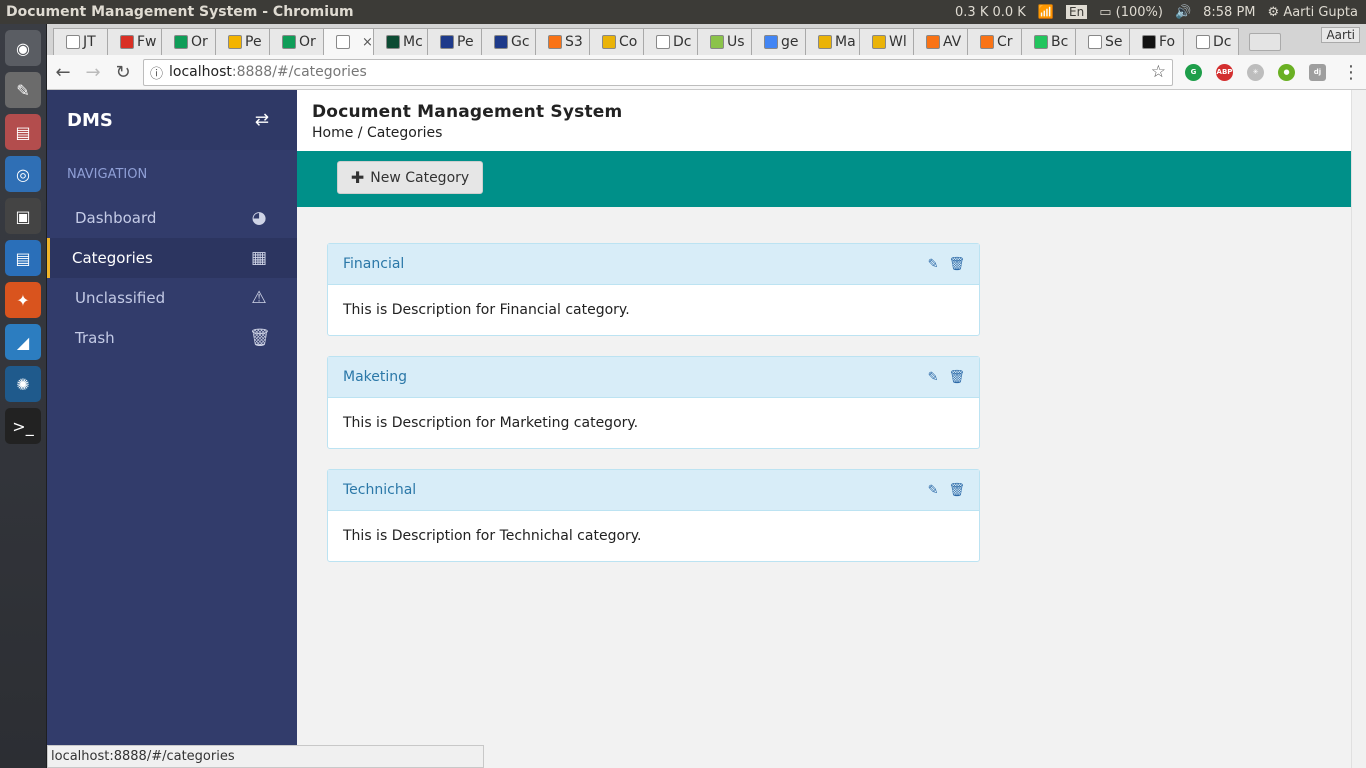 This screenshot has height=768, width=1366. I want to click on browser-tab: Fw, so click(135, 41).